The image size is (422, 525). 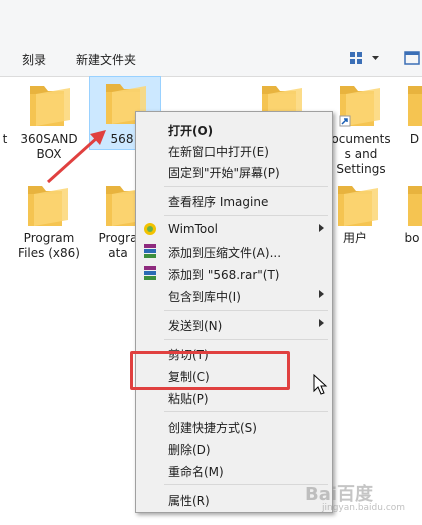 What do you see at coordinates (218, 202) in the screenshot?
I see `menu-item-label: 查看程序 Imagine` at bounding box center [218, 202].